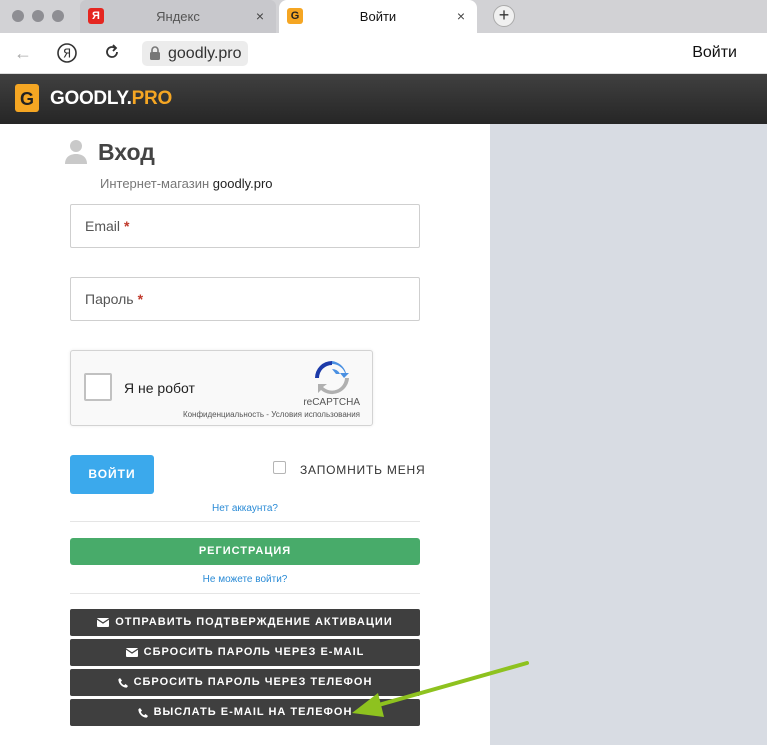 The width and height of the screenshot is (767, 745). I want to click on window-minimize-dot, so click(38, 16).